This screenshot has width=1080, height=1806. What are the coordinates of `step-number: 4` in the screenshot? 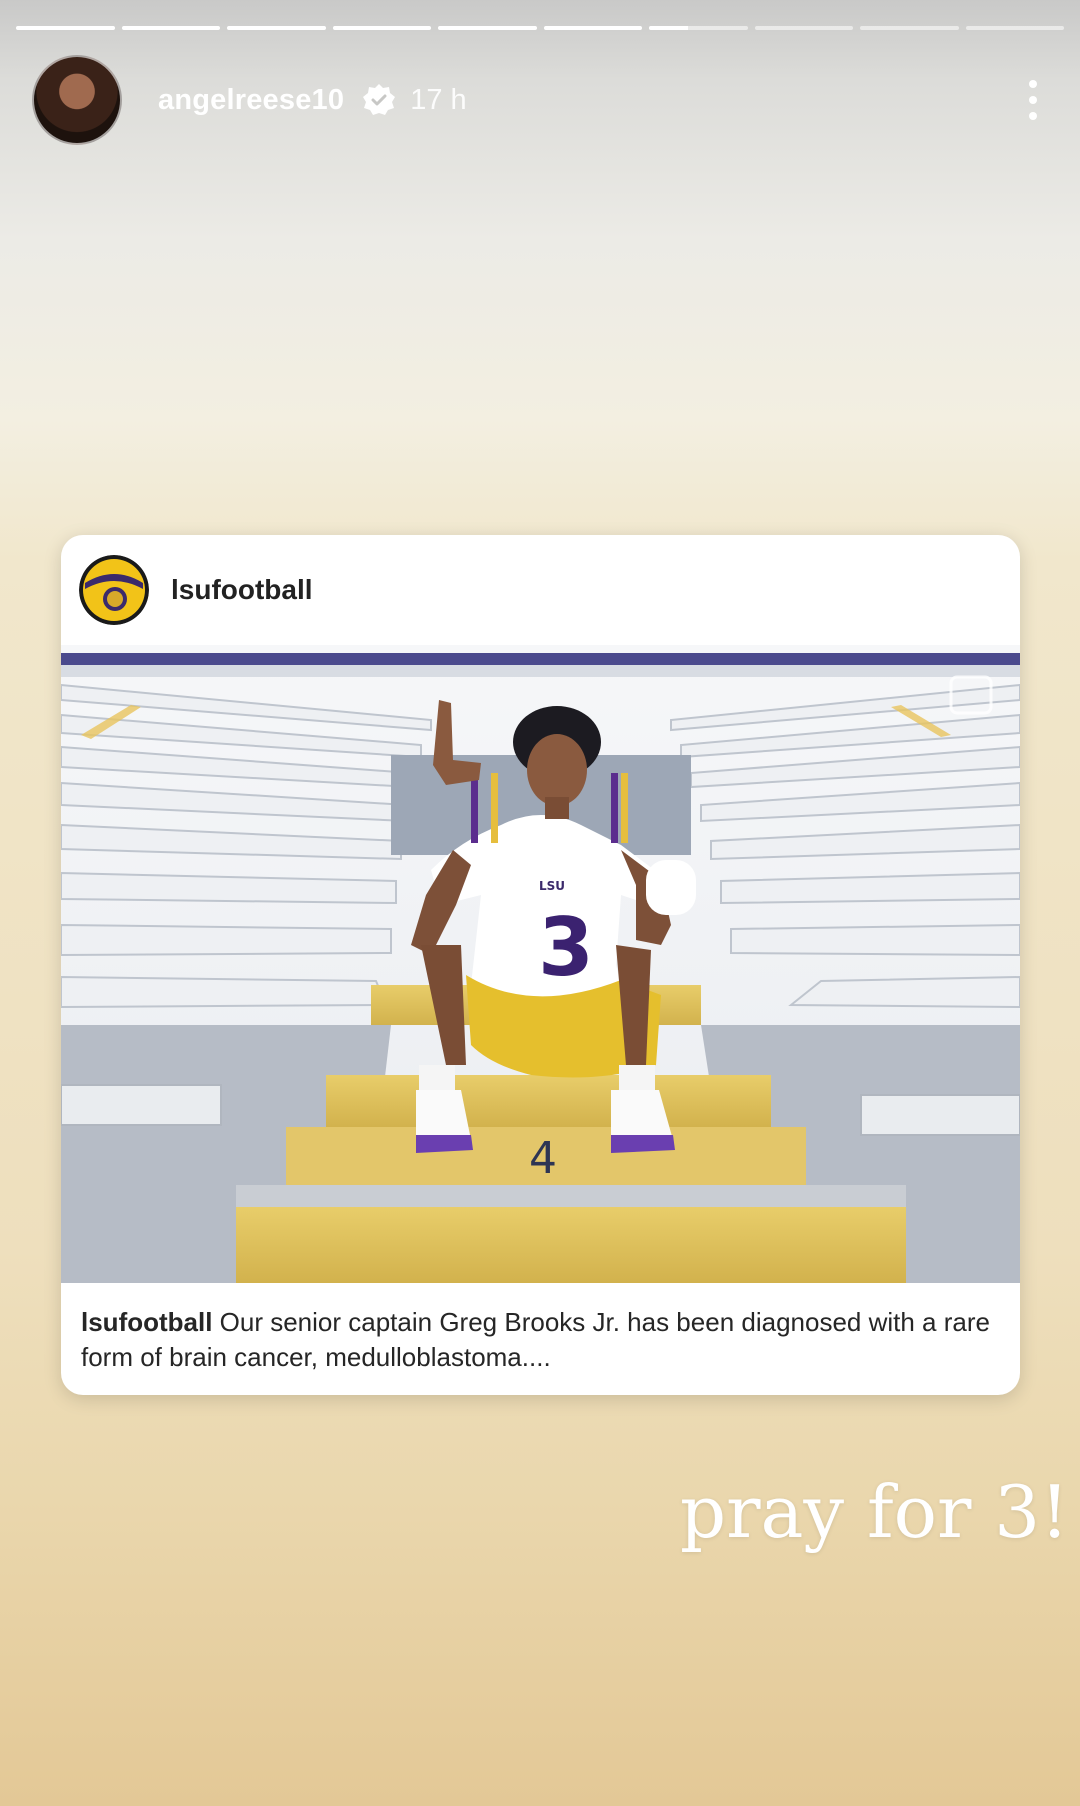 It's located at (543, 1158).